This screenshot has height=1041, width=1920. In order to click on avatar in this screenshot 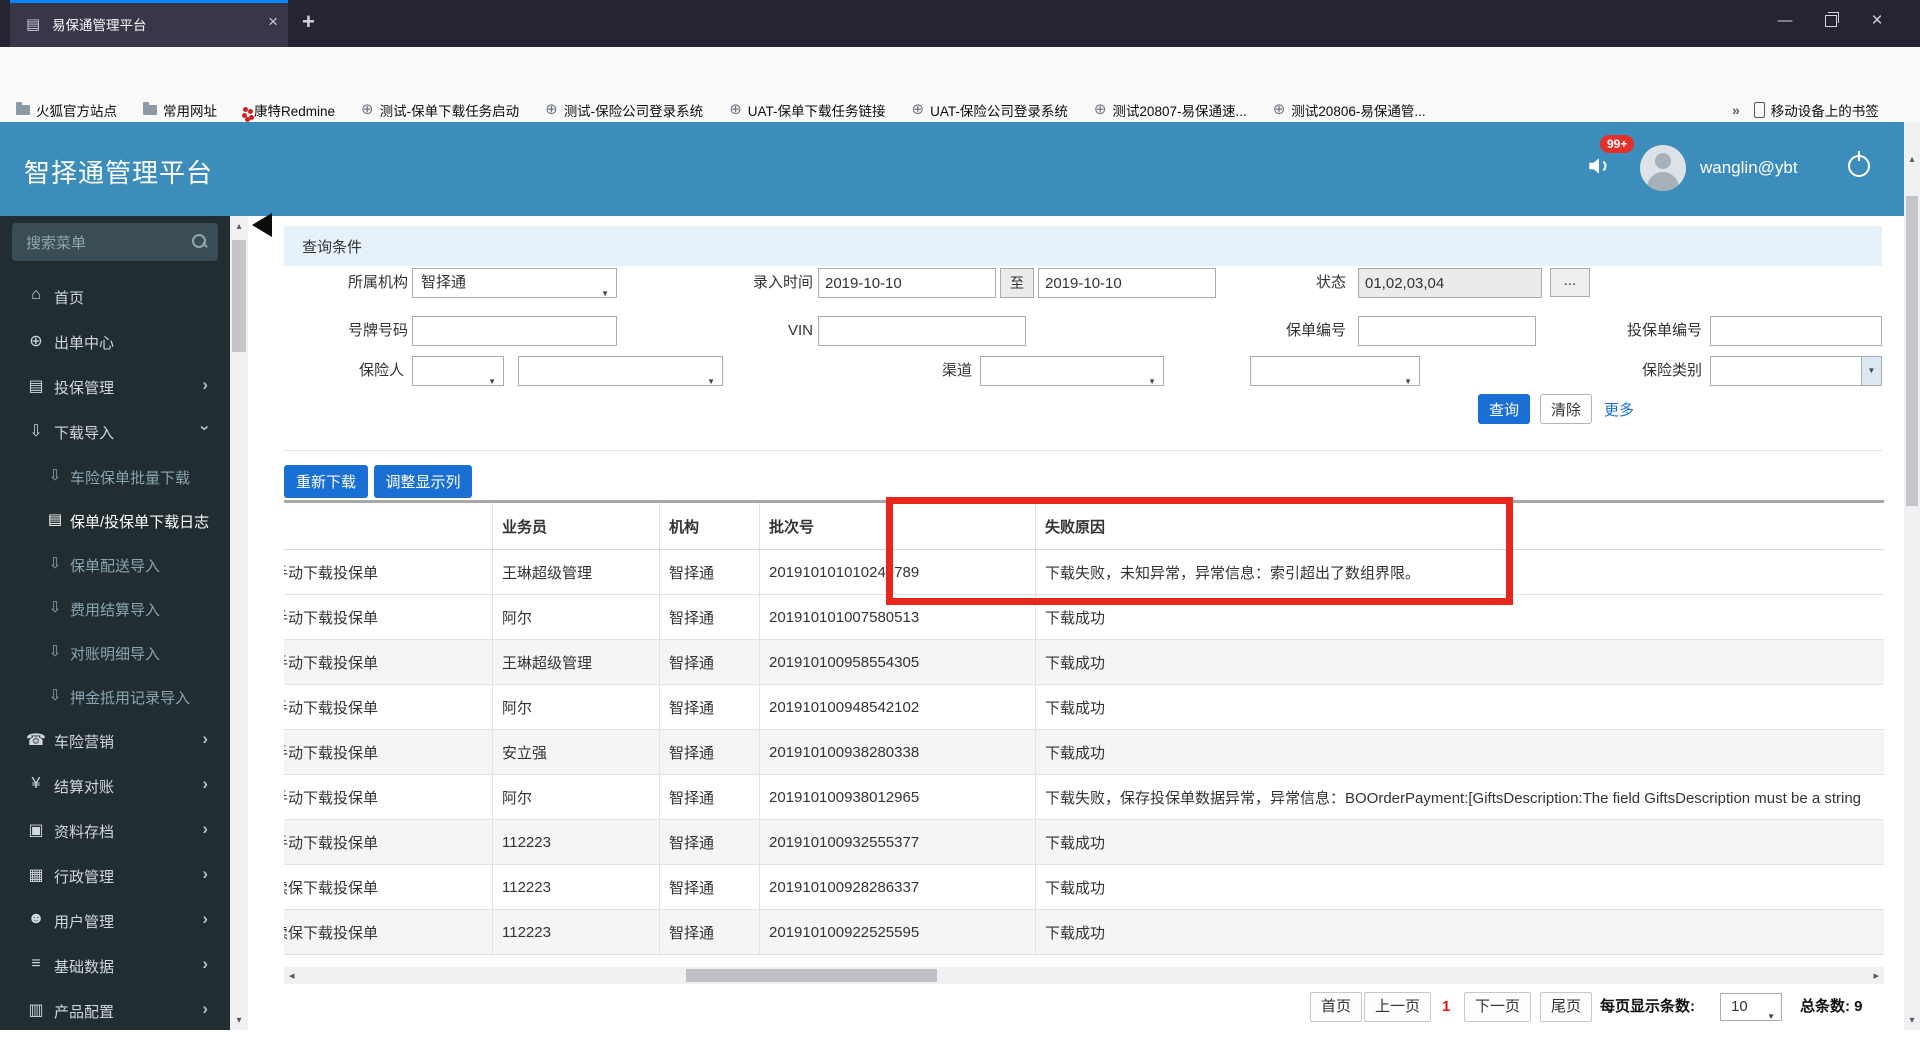, I will do `click(1663, 168)`.